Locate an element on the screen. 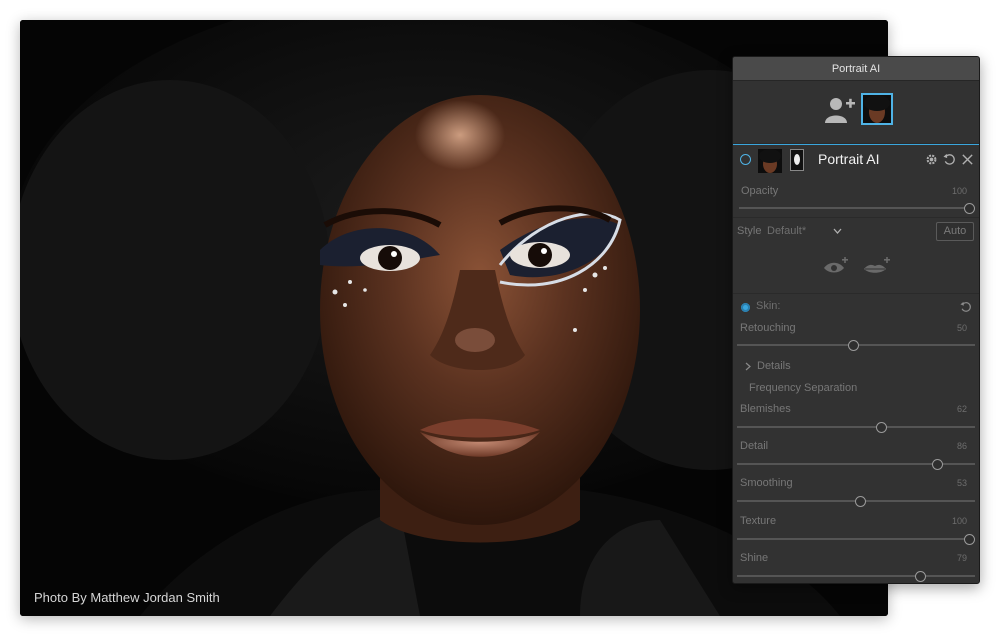 This screenshot has width=1001, height=637. layer-title: Portrait AI is located at coordinates (849, 159).